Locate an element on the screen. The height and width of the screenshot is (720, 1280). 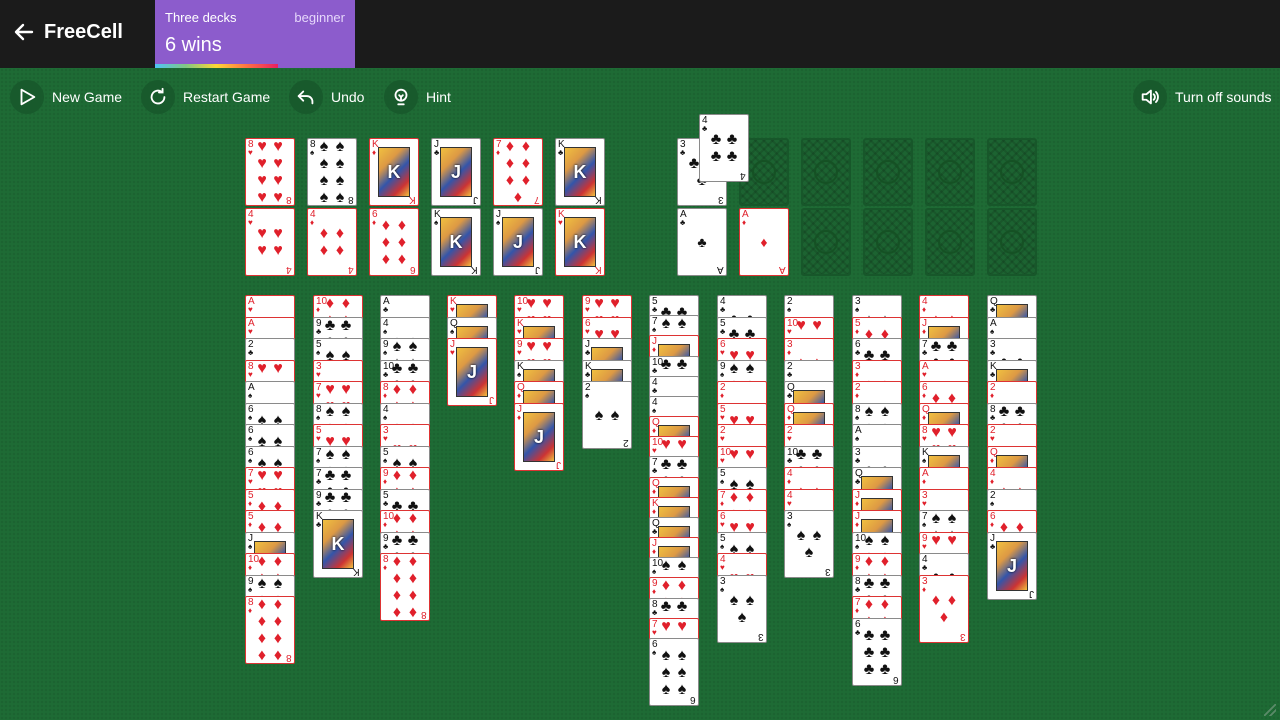
restart-game-button: Restart Game is located at coordinates (205, 97).